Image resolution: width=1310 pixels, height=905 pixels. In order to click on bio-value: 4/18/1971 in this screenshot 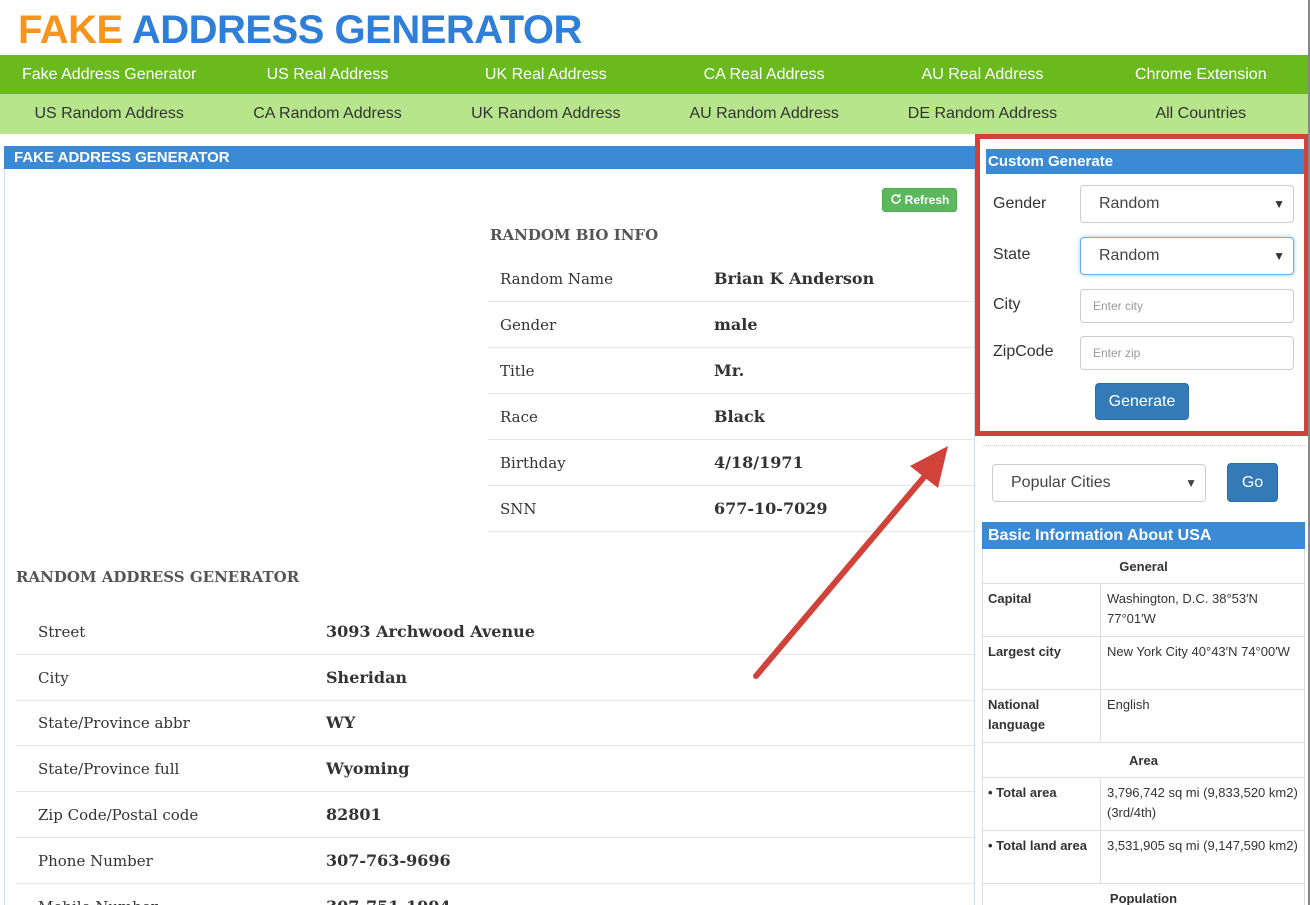, I will do `click(759, 462)`.